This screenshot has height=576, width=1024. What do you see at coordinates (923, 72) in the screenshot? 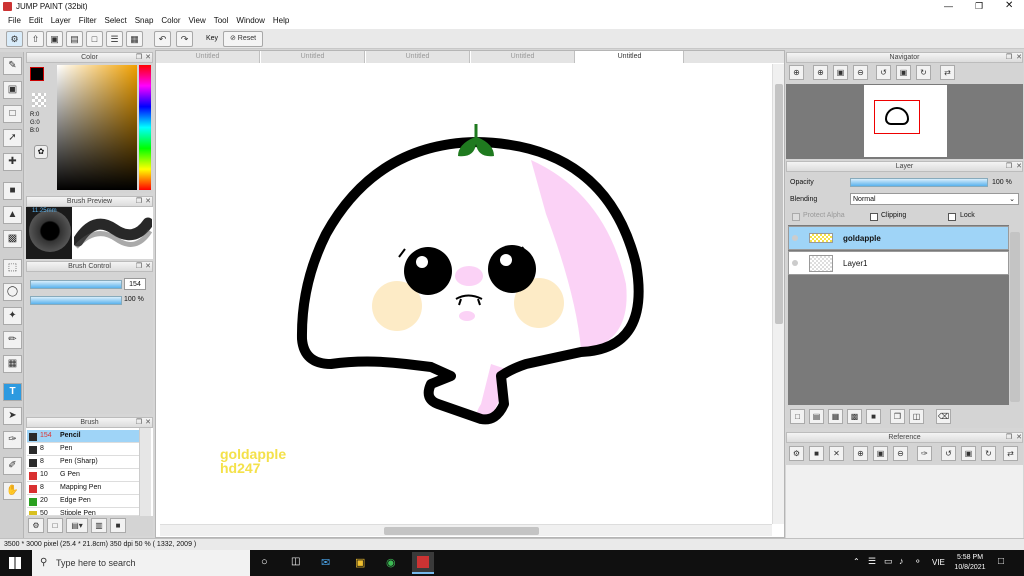
I see `rotate-right-icon: ↻` at bounding box center [923, 72].